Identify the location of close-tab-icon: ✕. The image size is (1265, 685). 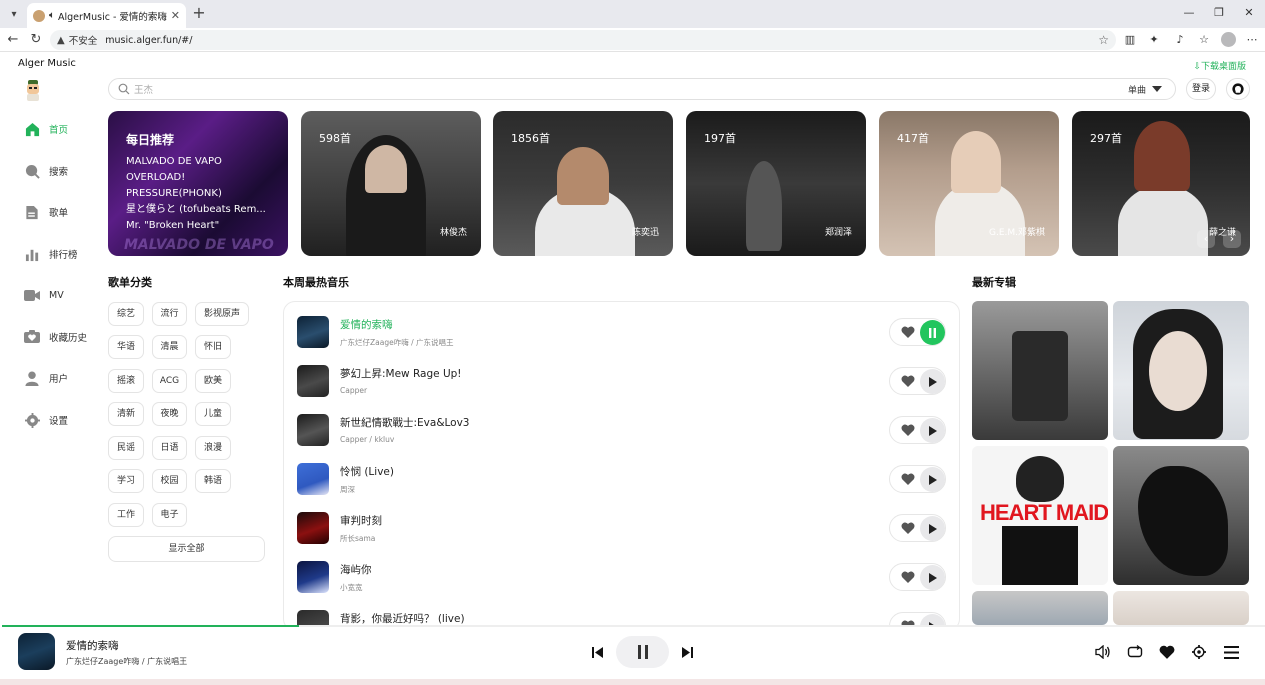
(175, 15).